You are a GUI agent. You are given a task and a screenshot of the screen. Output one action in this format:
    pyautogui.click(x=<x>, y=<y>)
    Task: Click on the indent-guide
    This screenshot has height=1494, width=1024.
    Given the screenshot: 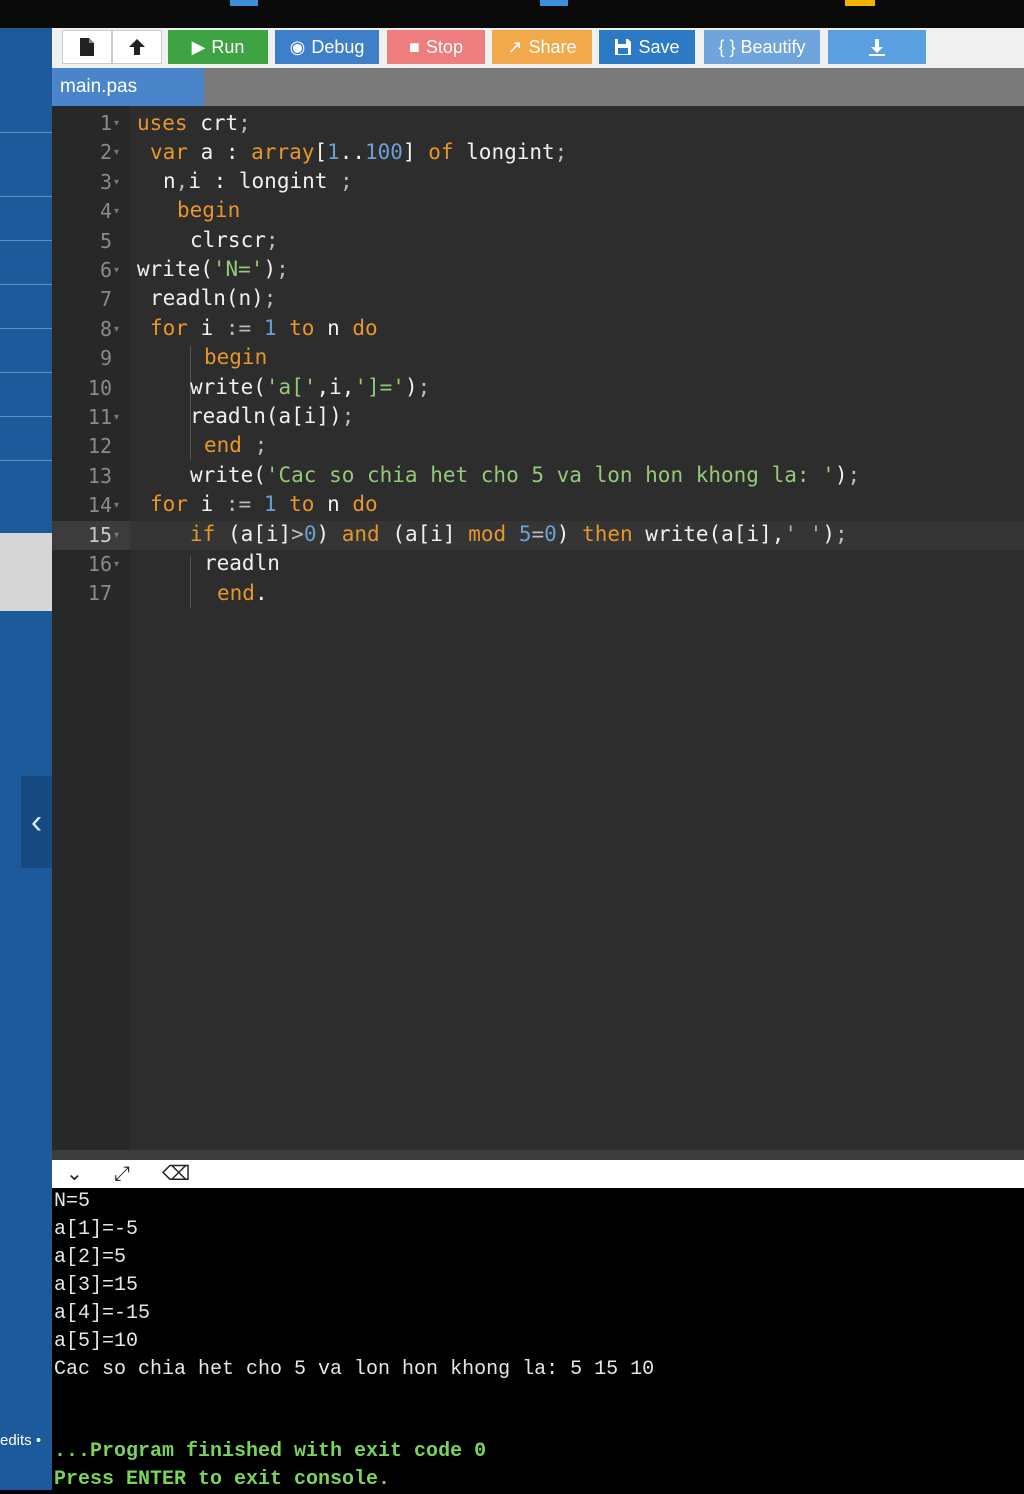 What is the action you would take?
    pyautogui.click(x=190, y=582)
    